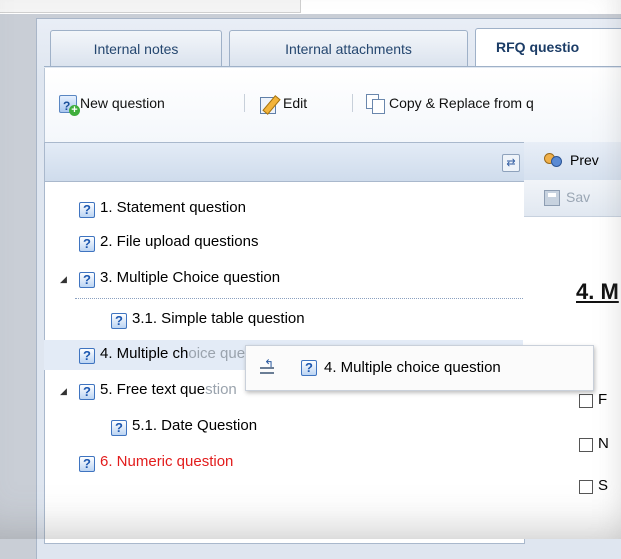 This screenshot has width=621, height=559. What do you see at coordinates (597, 291) in the screenshot?
I see `question-title: 4. M` at bounding box center [597, 291].